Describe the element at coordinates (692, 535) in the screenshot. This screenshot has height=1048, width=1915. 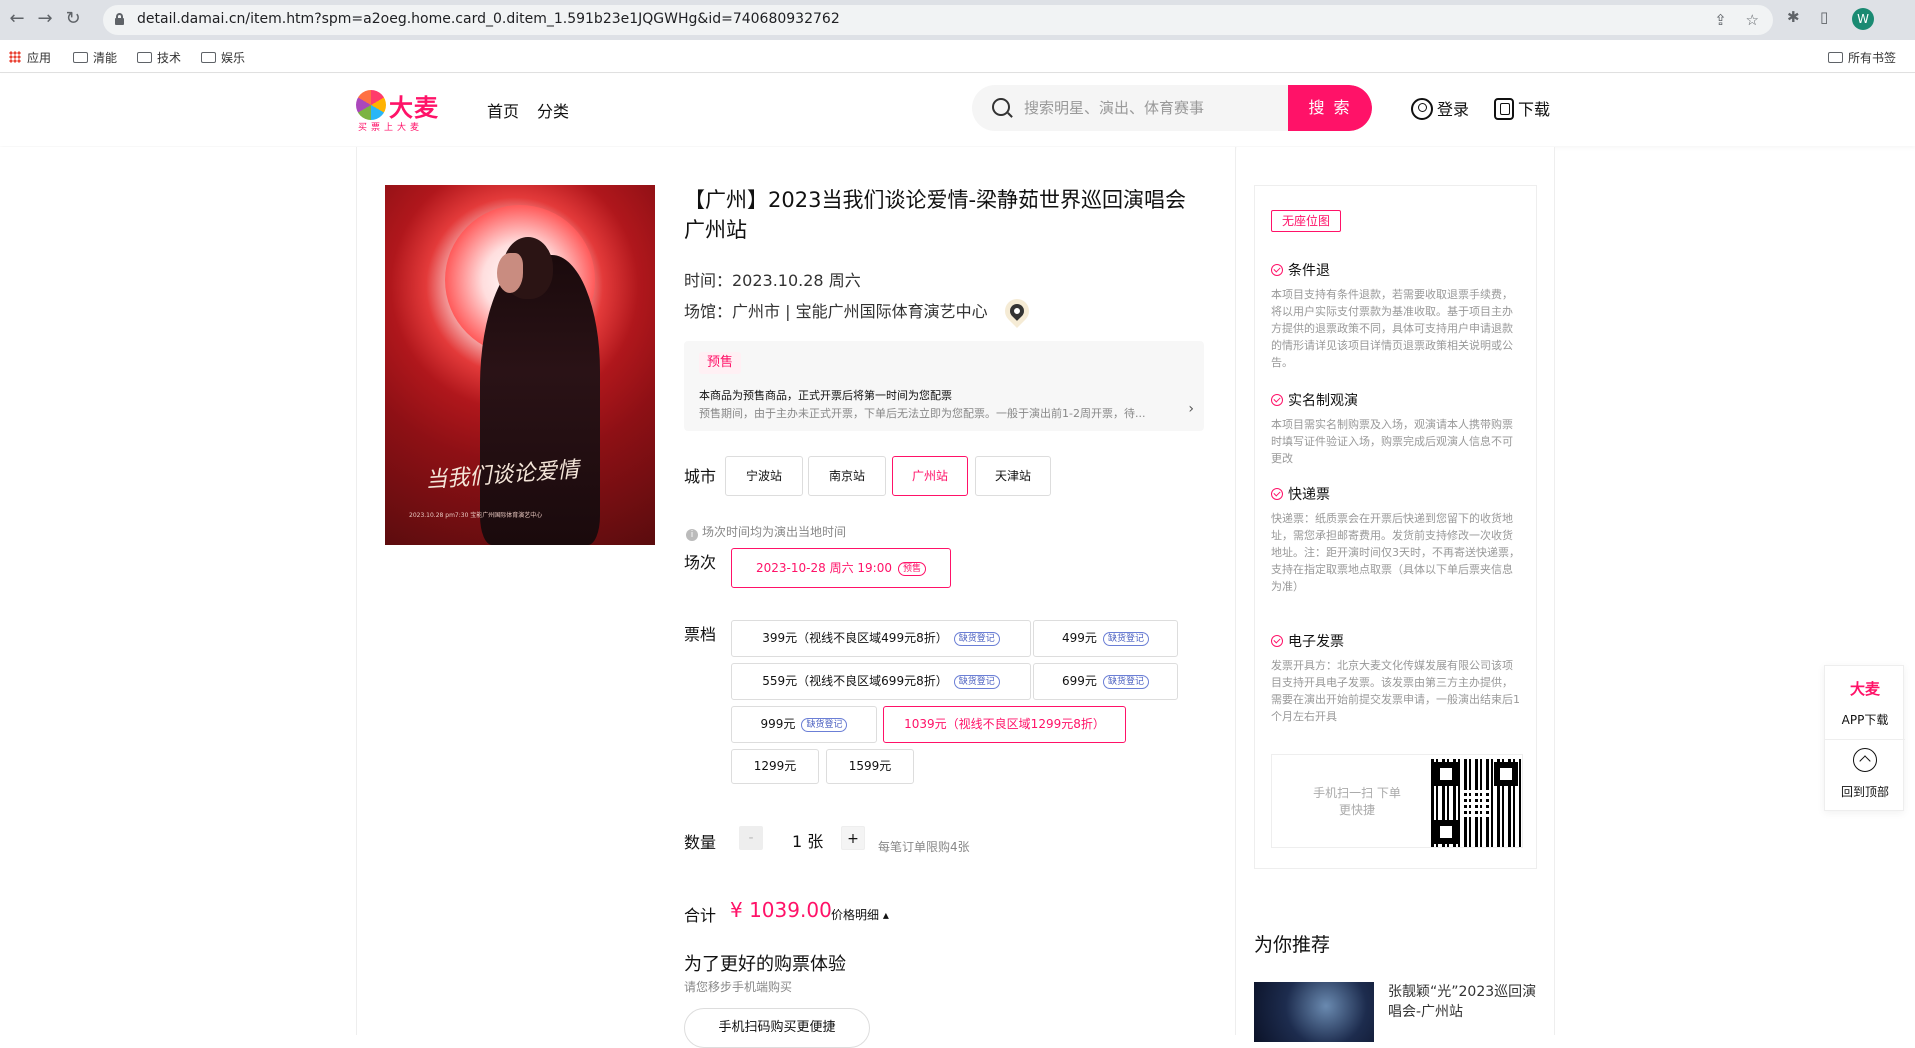
I see `info-icon: i` at that location.